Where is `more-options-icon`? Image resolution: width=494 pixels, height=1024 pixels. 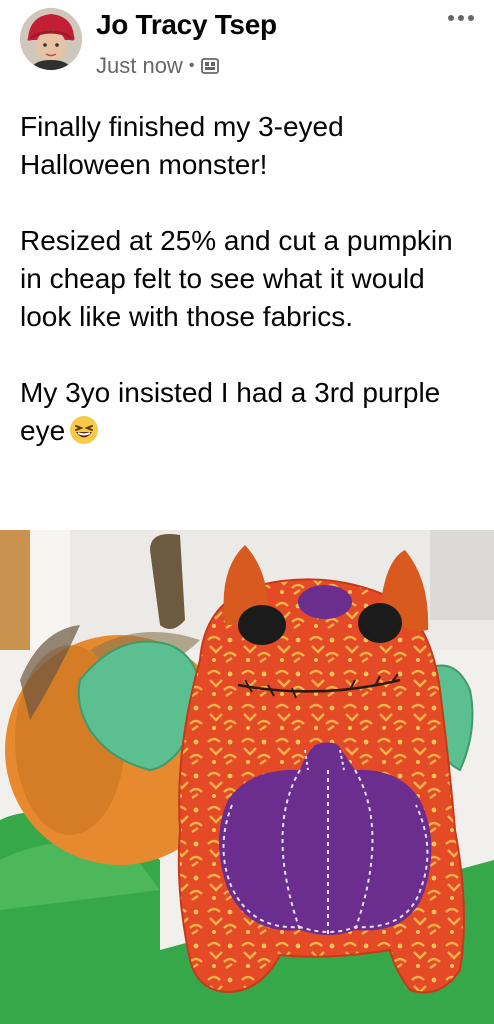 more-options-icon is located at coordinates (461, 18).